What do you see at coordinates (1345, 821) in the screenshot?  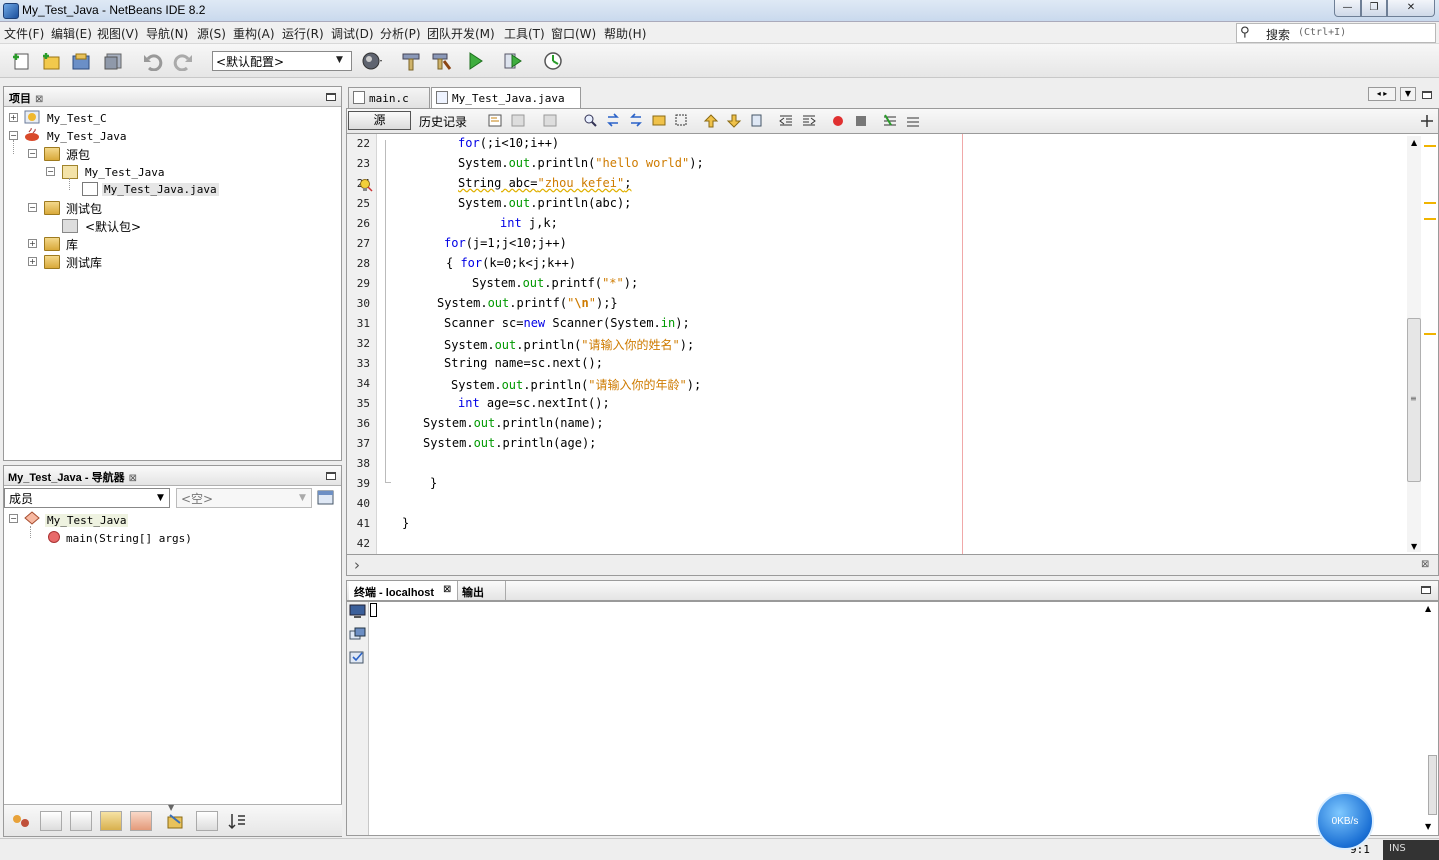 I see `network-speed-widget: 0KB/s` at bounding box center [1345, 821].